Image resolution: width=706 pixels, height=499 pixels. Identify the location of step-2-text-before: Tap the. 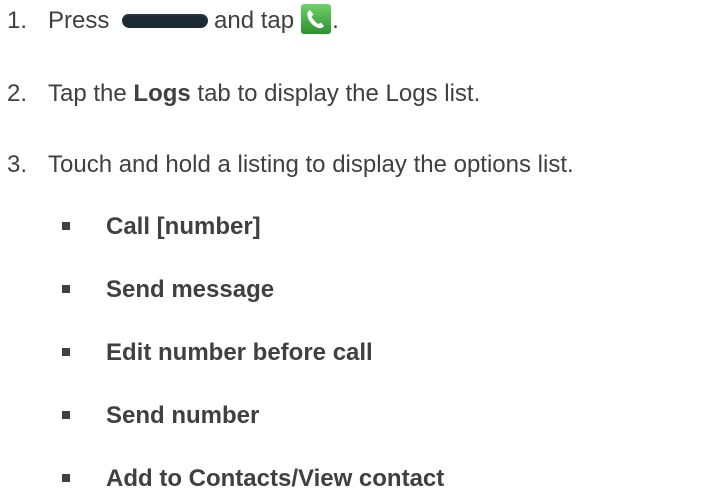
(87, 93).